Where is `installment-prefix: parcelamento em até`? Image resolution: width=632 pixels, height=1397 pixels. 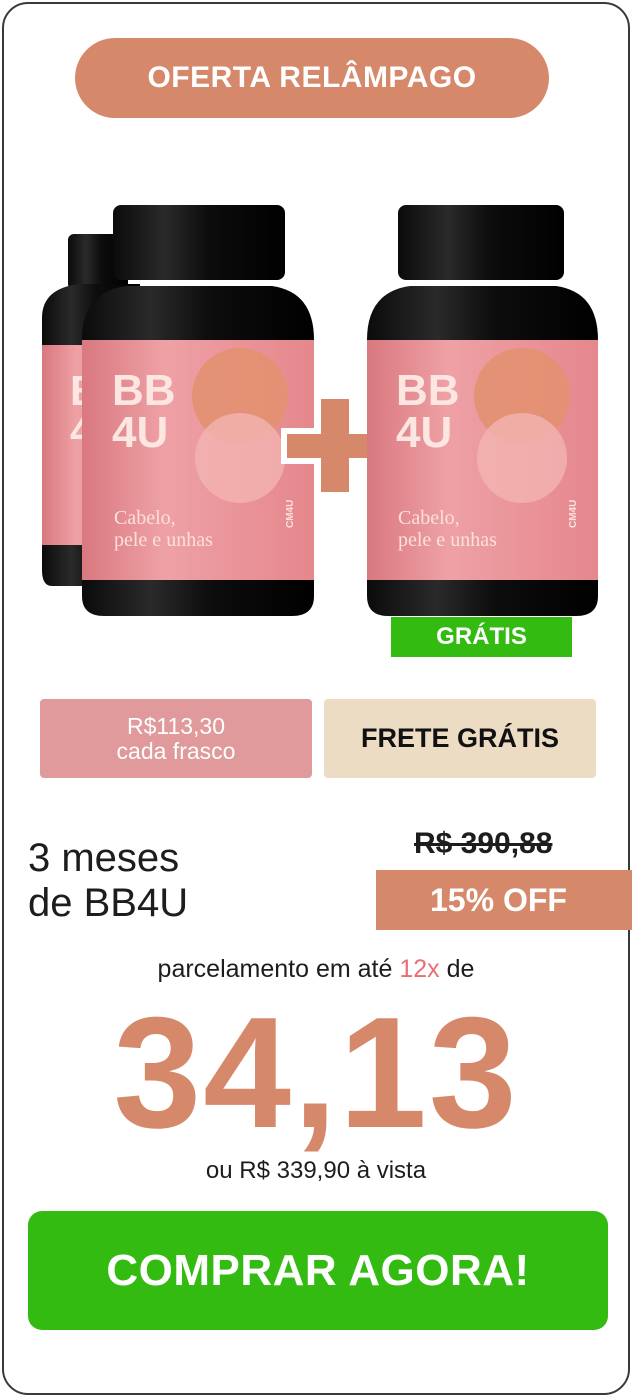 installment-prefix: parcelamento em até is located at coordinates (275, 969).